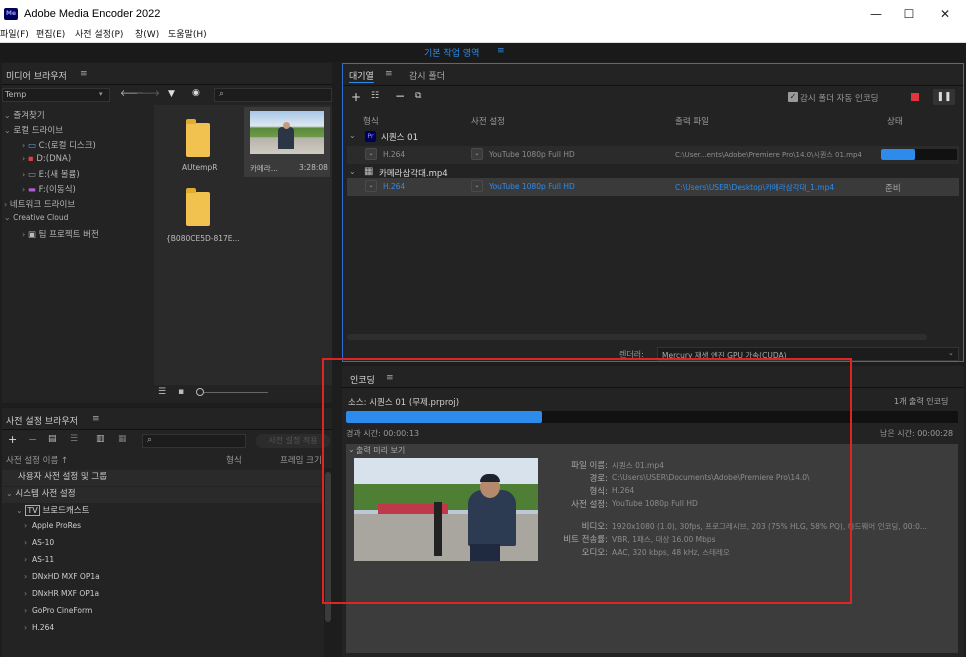  I want to click on scrollbar-thumb, so click(328, 547).